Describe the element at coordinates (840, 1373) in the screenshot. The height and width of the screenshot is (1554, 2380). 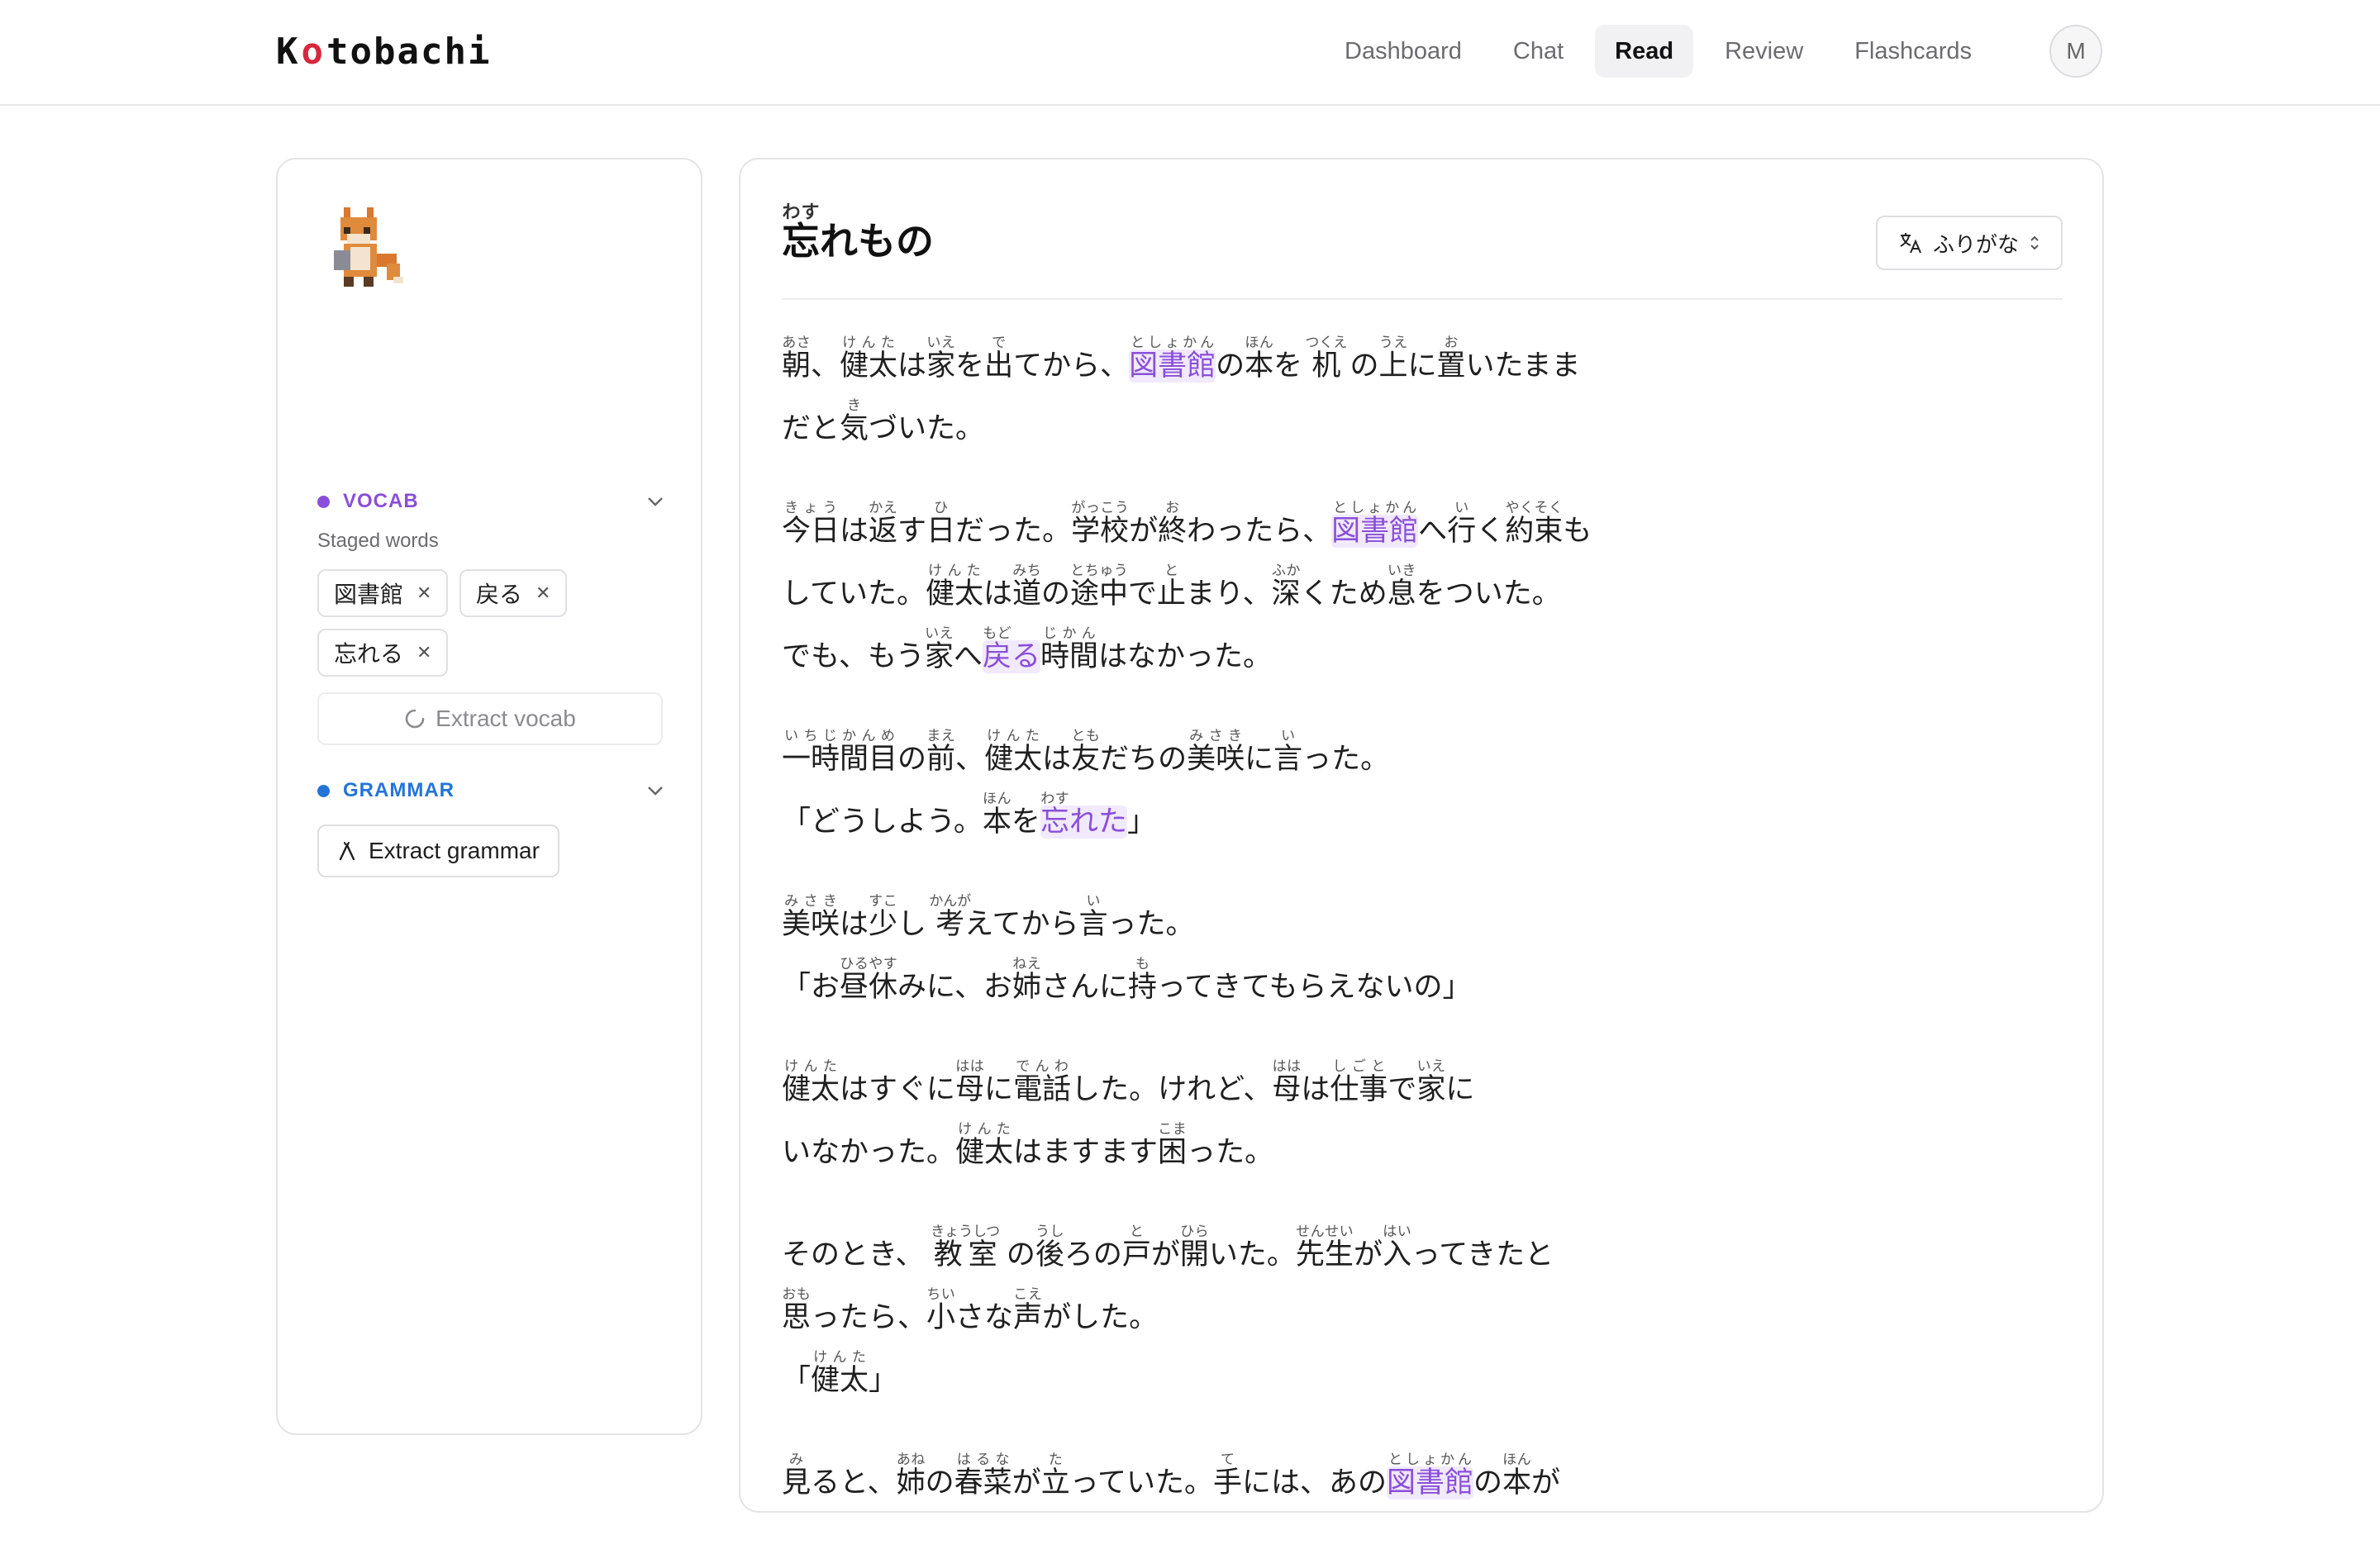
I see `story-line: 「健太けんた」` at that location.